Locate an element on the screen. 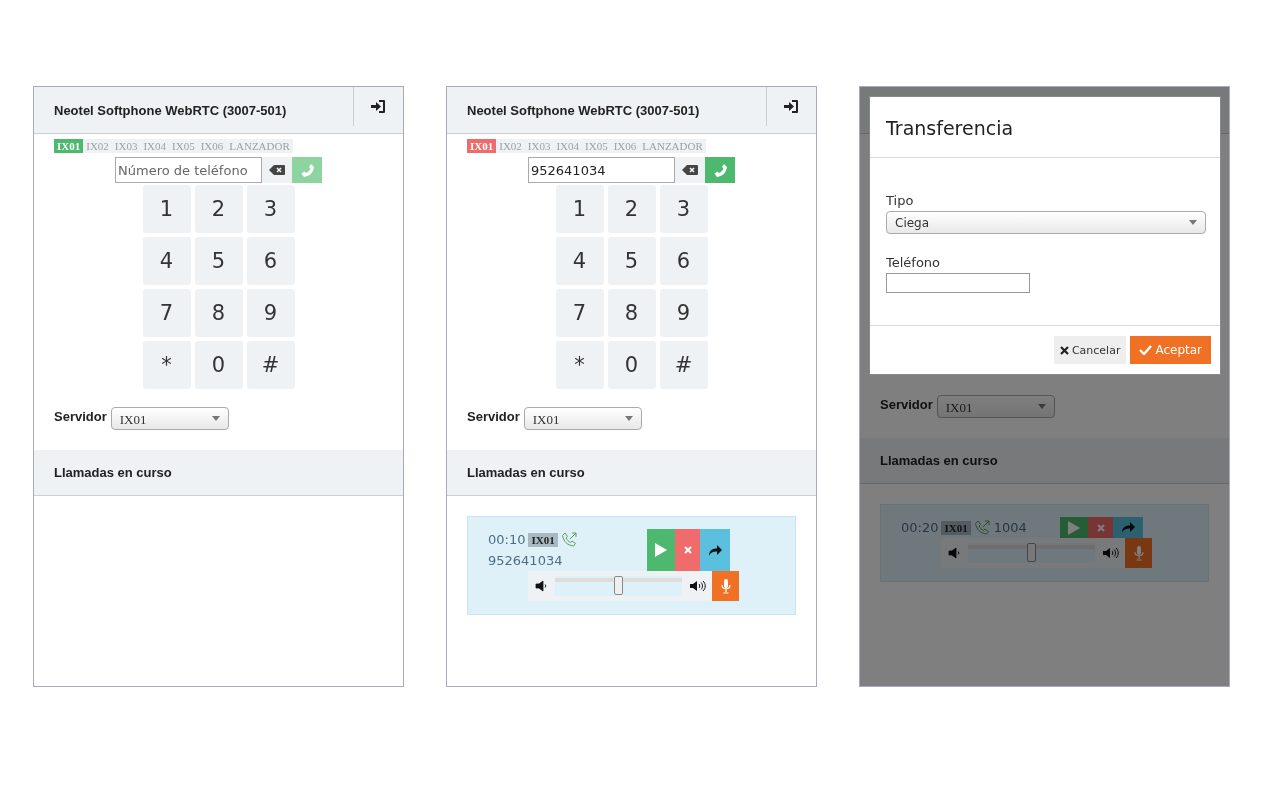 Image resolution: width=1280 pixels, height=800 pixels. transfer-button is located at coordinates (715, 550).